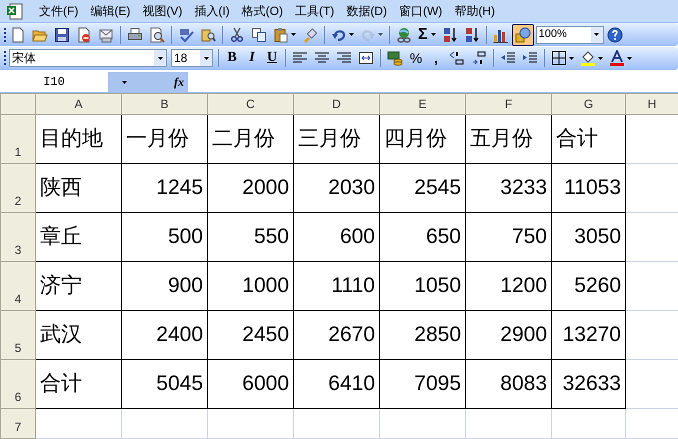 The image size is (678, 439). Describe the element at coordinates (84, 34) in the screenshot. I see `document-stop-icon` at that location.